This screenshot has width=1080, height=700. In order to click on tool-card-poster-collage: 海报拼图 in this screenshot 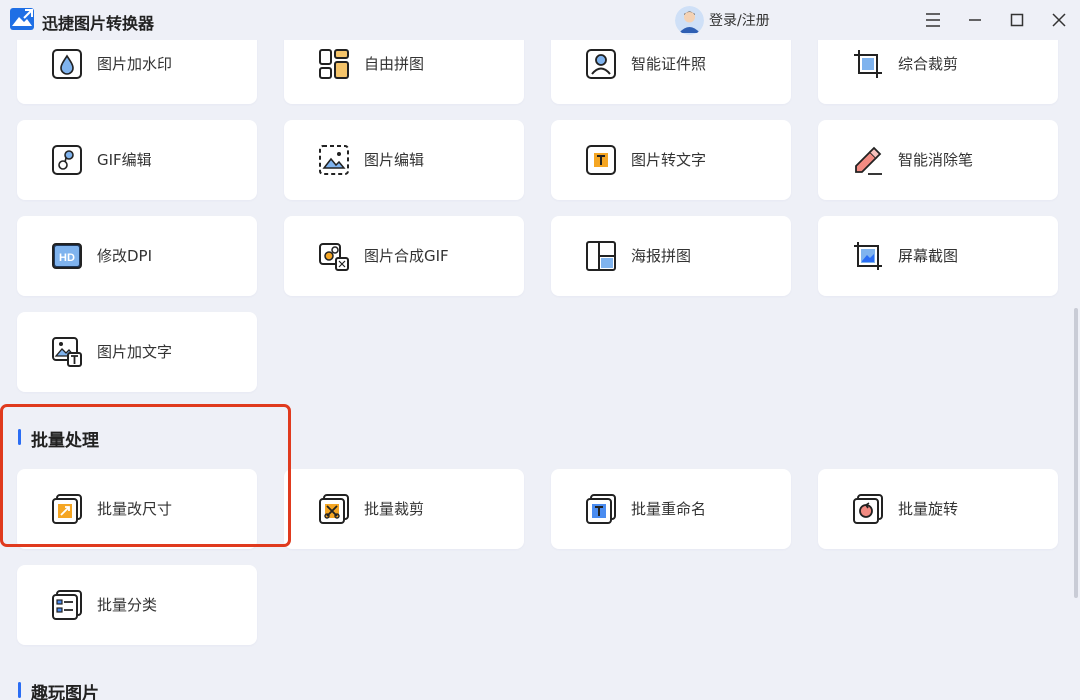, I will do `click(671, 256)`.